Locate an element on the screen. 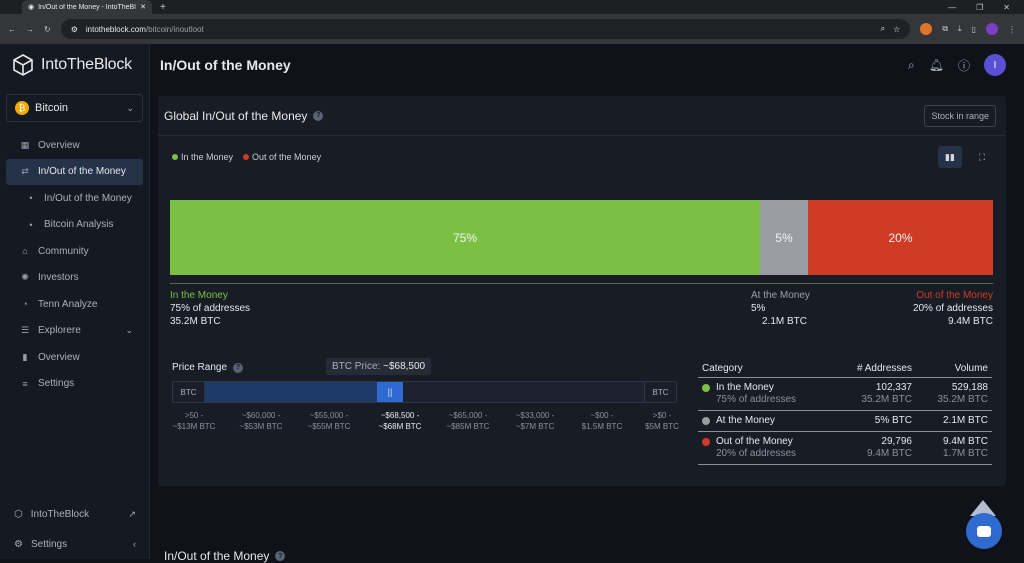 The width and height of the screenshot is (1024, 563). gear-icon: ⚙ is located at coordinates (18, 544).